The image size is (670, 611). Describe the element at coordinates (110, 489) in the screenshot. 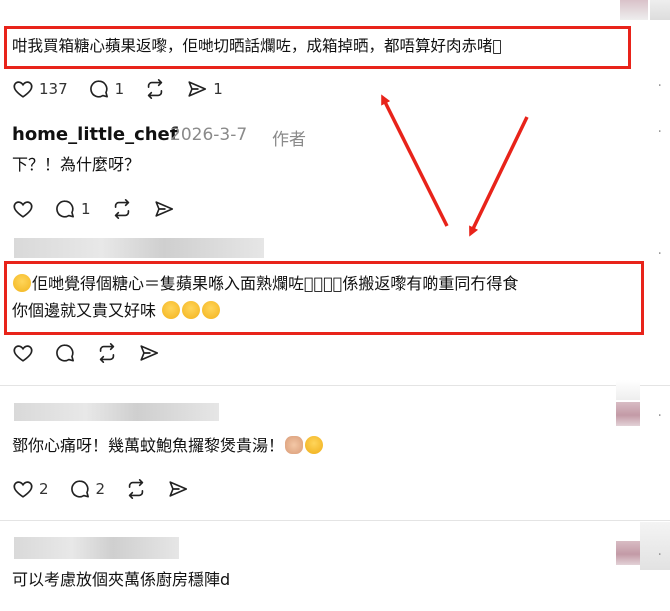

I see `comment-actions: 2 2` at that location.